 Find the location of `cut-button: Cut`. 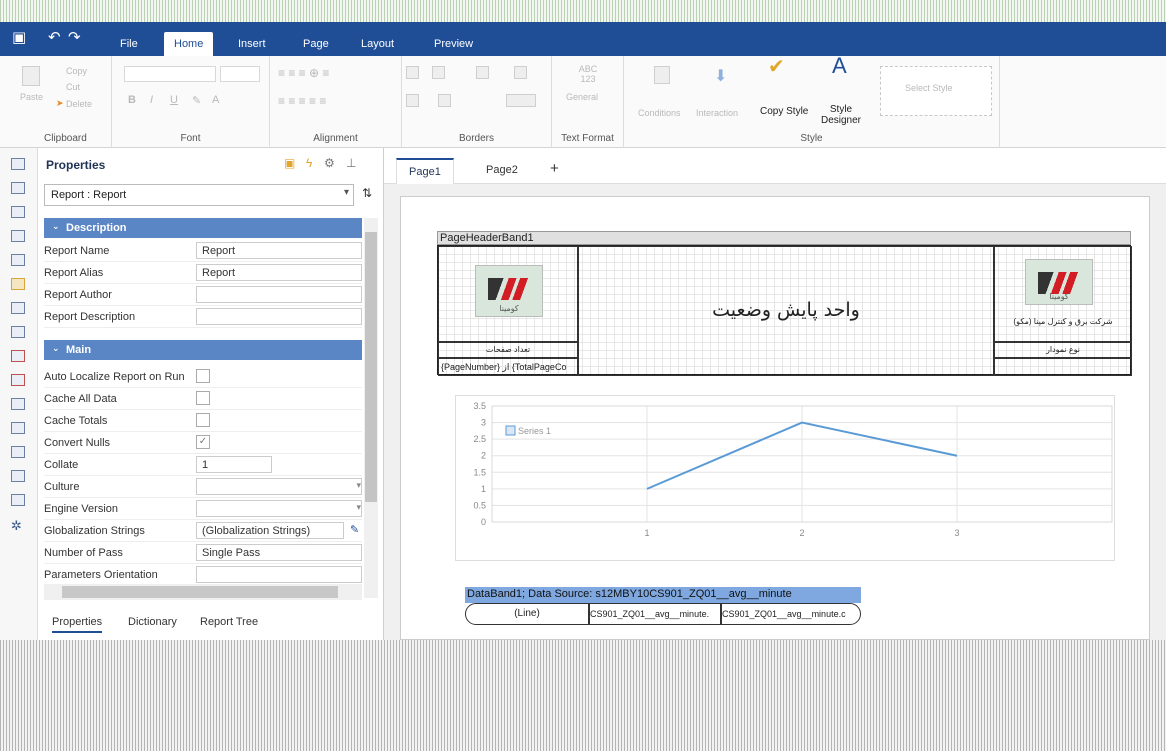

cut-button: Cut is located at coordinates (73, 87).